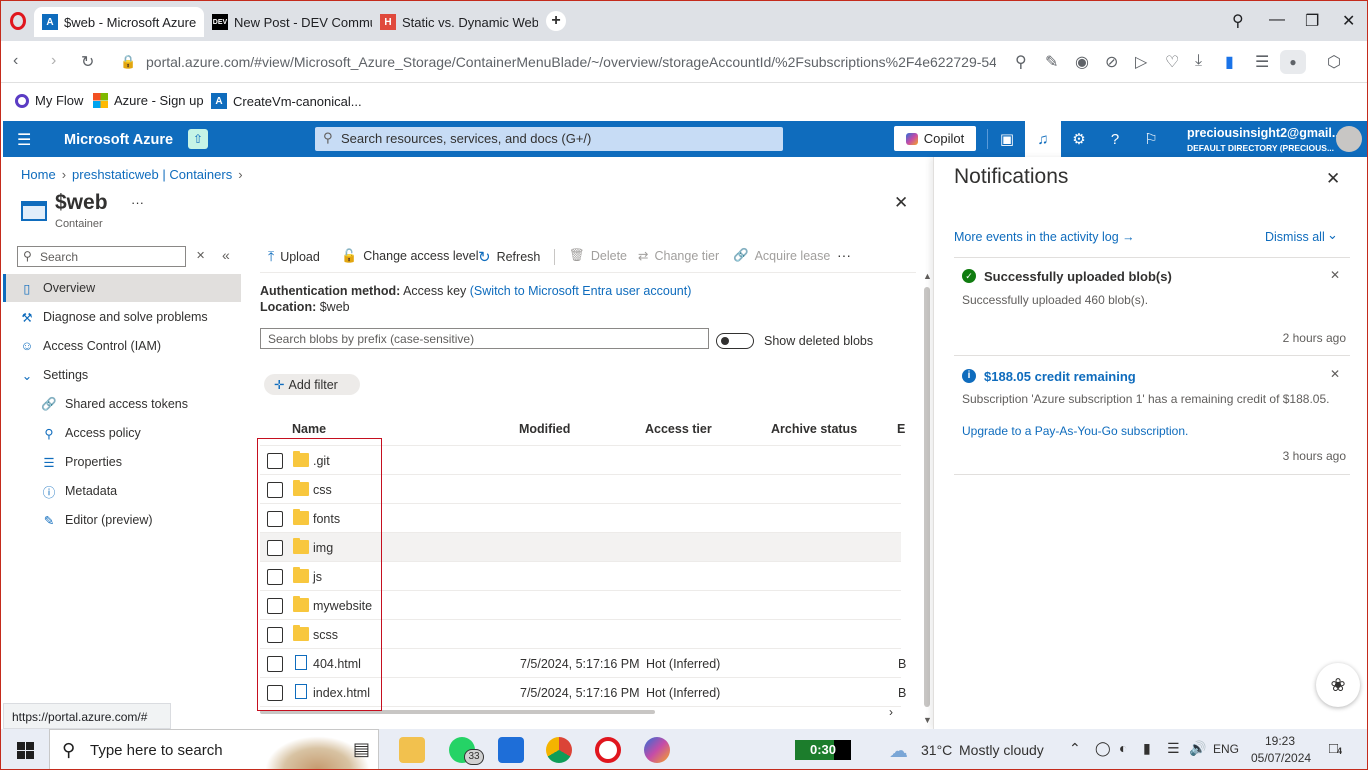 The width and height of the screenshot is (1368, 770). Describe the element at coordinates (1051, 62) in the screenshot. I see `edit-icon: ✎` at that location.